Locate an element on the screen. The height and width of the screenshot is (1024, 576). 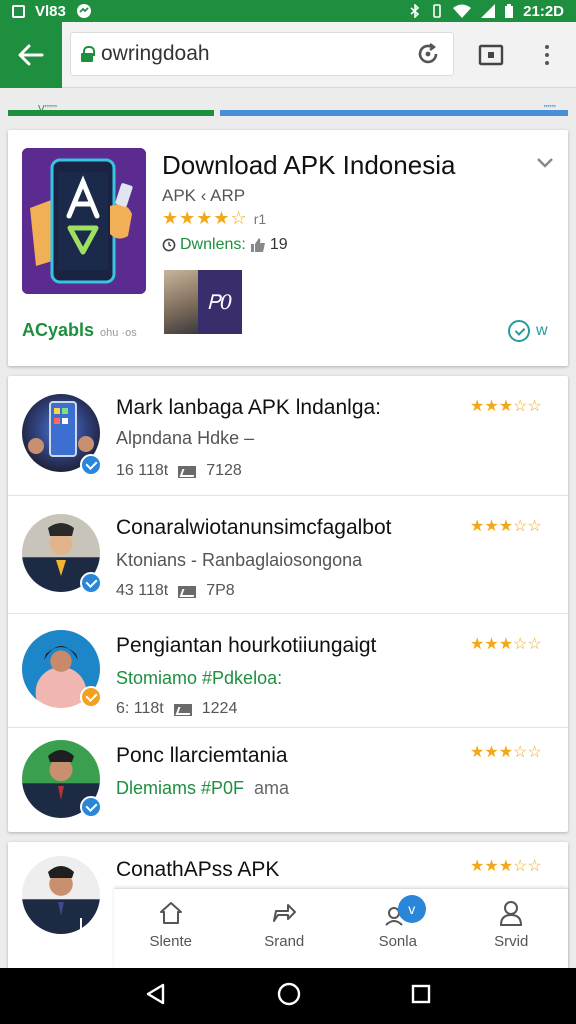
brand-small-text: ohu ·os is located at coordinates (118, 333).